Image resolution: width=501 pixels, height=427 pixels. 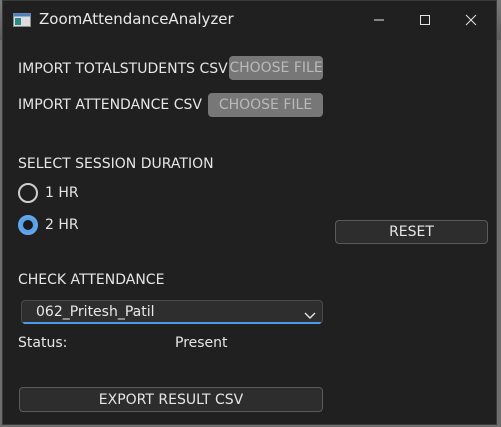 What do you see at coordinates (28, 225) in the screenshot?
I see `radio-2hr` at bounding box center [28, 225].